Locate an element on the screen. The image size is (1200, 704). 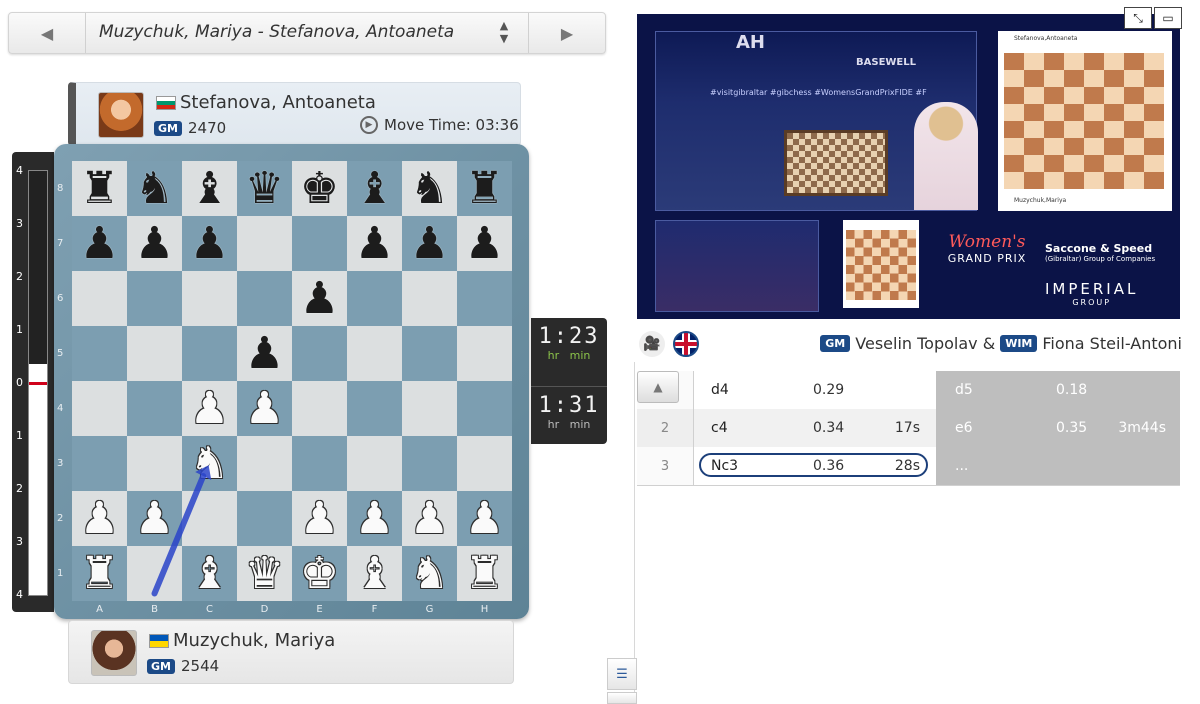
black-move-cell: d5 0.18 is located at coordinates (1058, 390).